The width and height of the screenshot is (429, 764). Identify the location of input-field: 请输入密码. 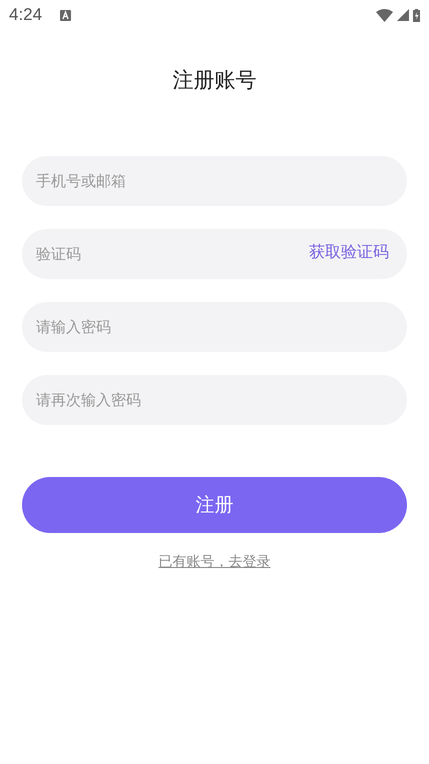
(214, 327).